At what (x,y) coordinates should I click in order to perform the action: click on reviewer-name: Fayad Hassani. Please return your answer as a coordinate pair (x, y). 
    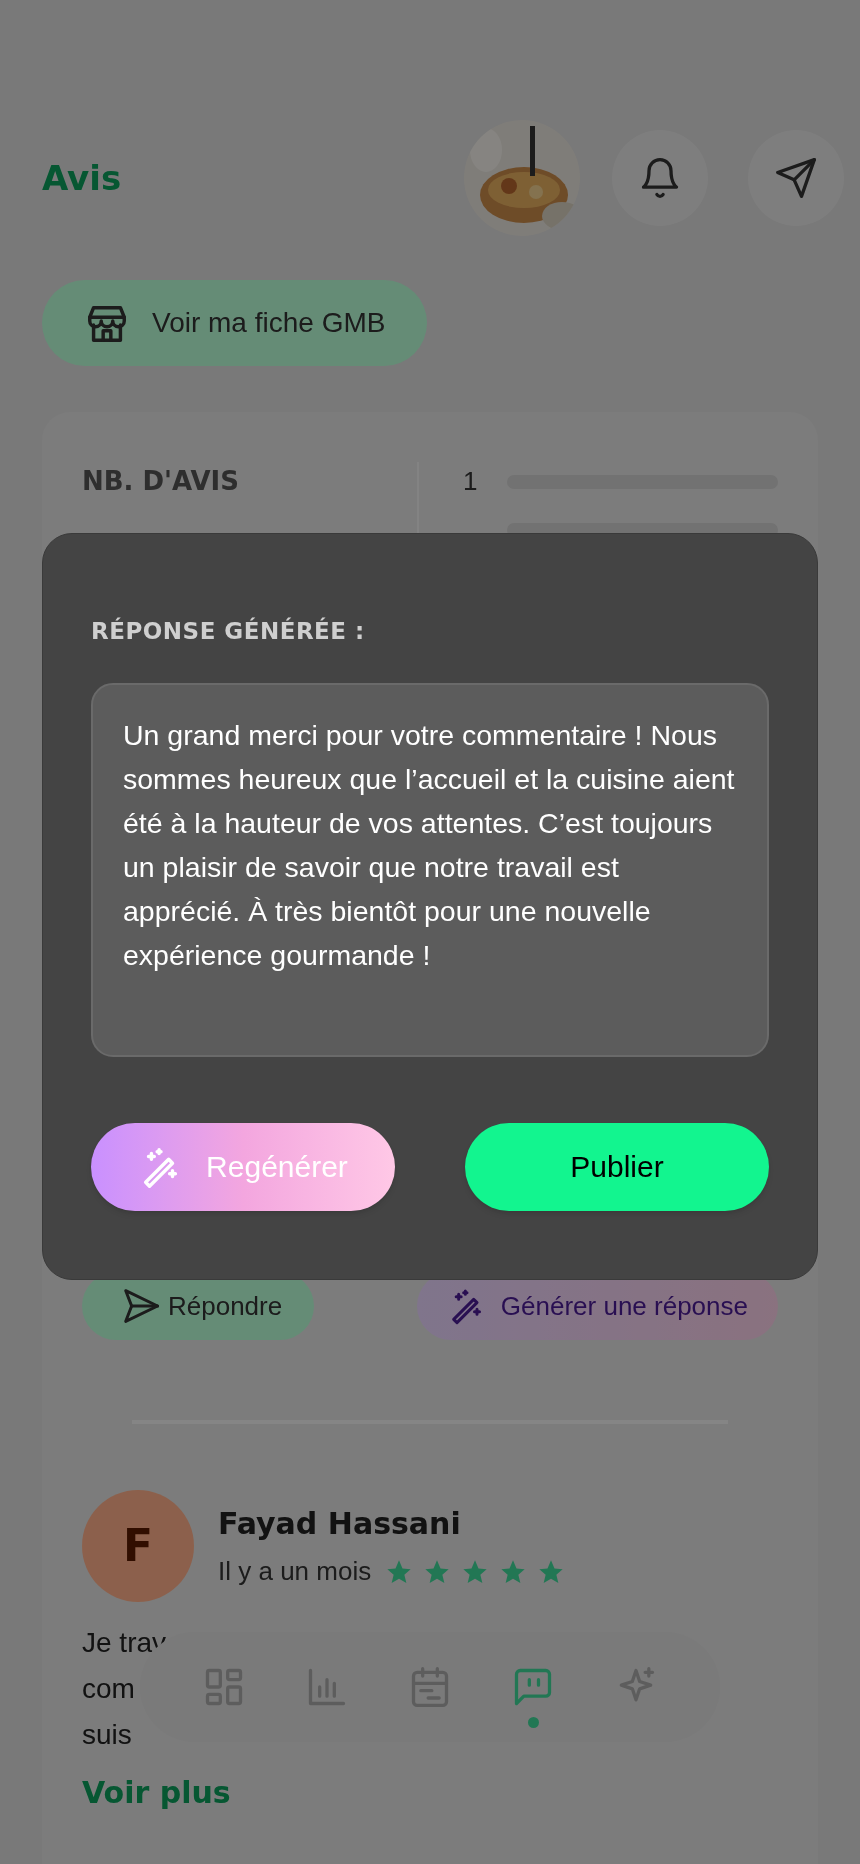
    Looking at the image, I should click on (340, 1524).